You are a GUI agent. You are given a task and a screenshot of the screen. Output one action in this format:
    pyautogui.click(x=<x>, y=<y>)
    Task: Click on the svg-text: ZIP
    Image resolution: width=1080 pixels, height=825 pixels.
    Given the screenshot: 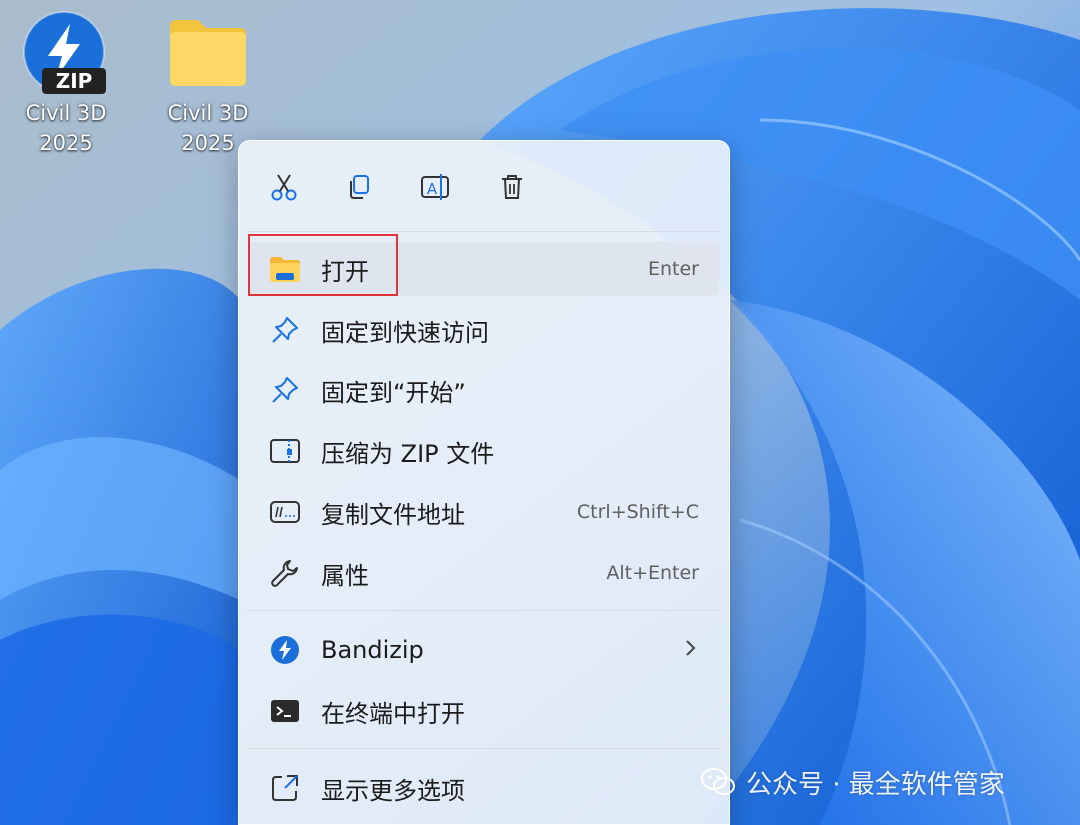 What is the action you would take?
    pyautogui.click(x=74, y=81)
    